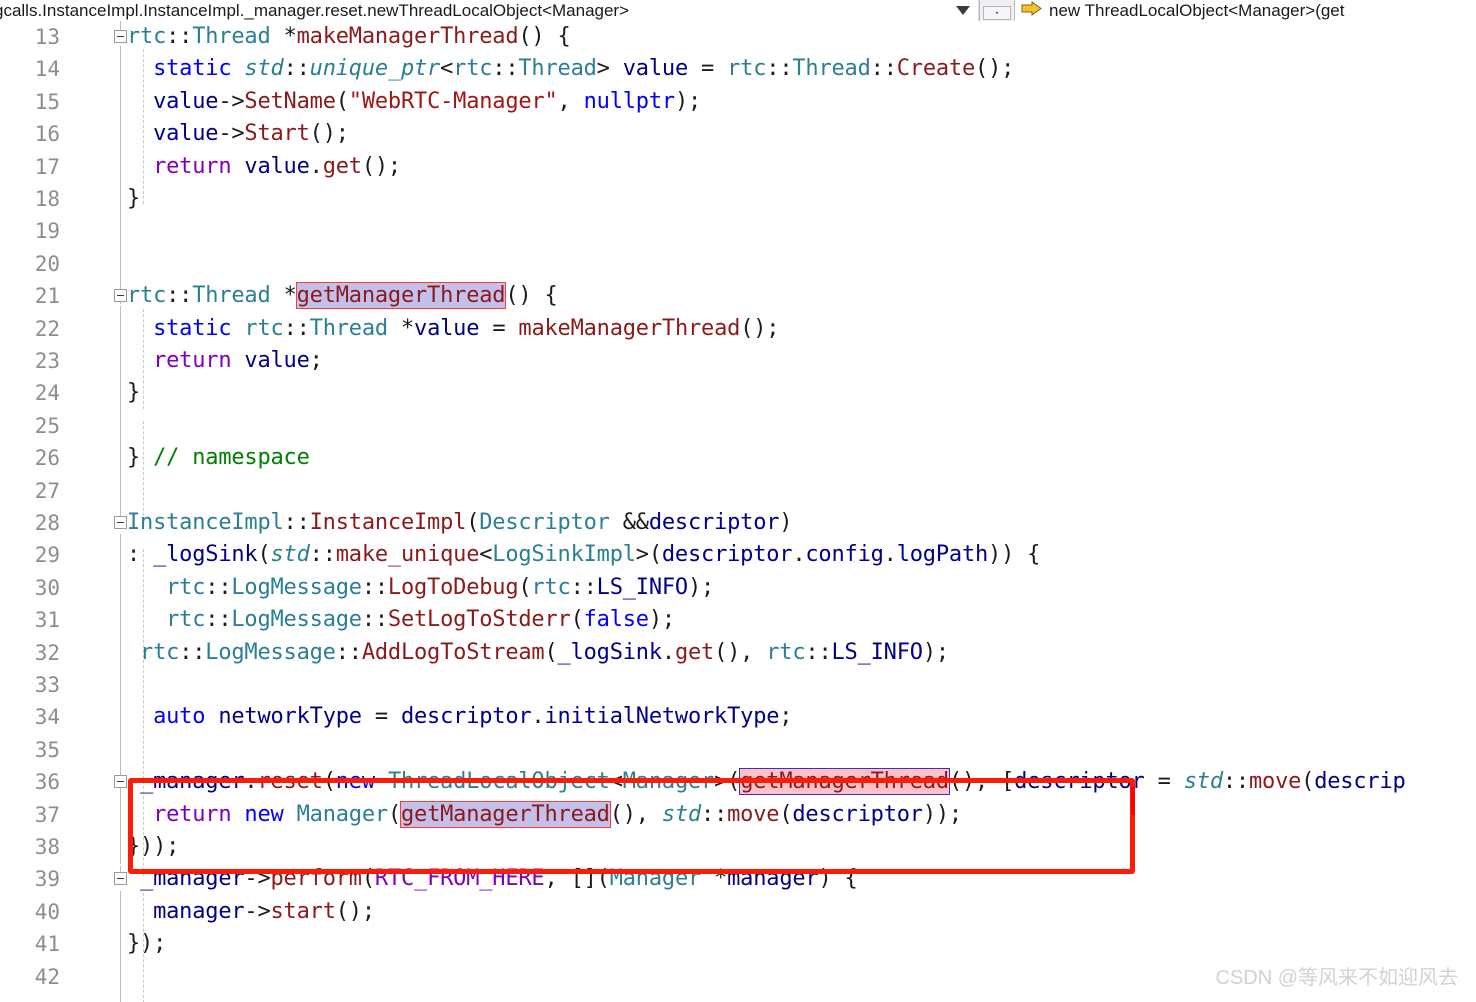  What do you see at coordinates (738, 361) in the screenshot?
I see `code-line: 23 return value;` at bounding box center [738, 361].